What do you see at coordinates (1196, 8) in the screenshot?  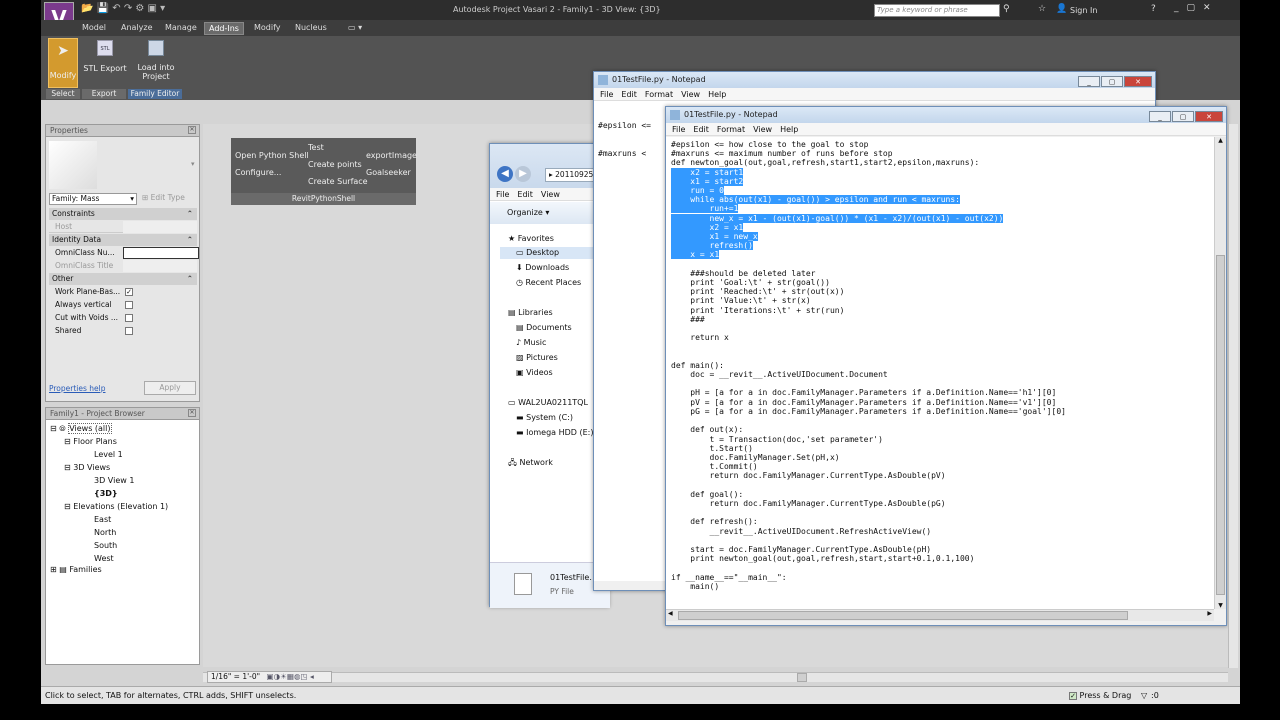 I see `window-controls: _▢✕` at bounding box center [1196, 8].